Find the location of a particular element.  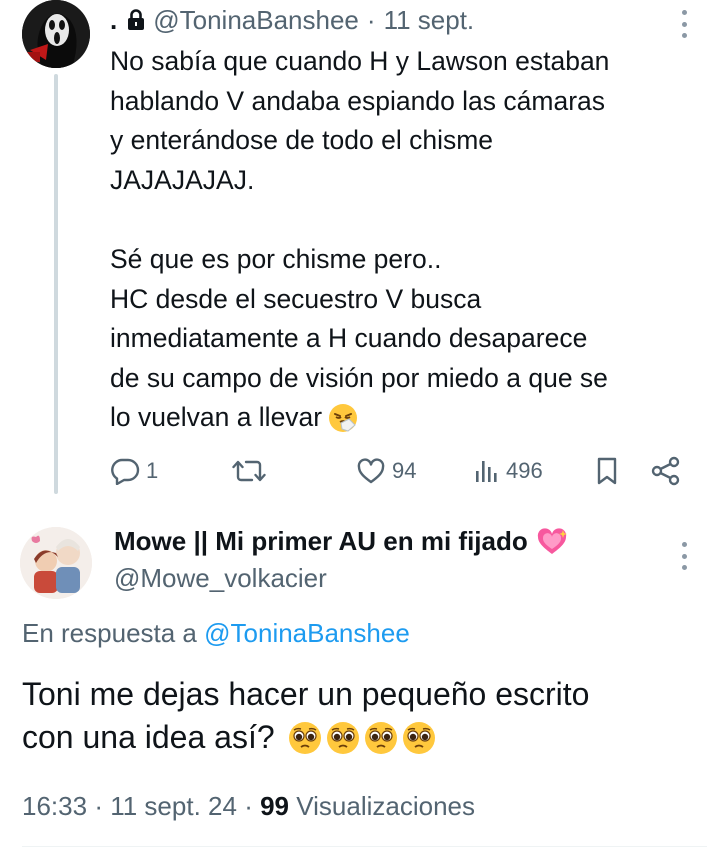

author-handle: @ToninaBanshee is located at coordinates (256, 20).